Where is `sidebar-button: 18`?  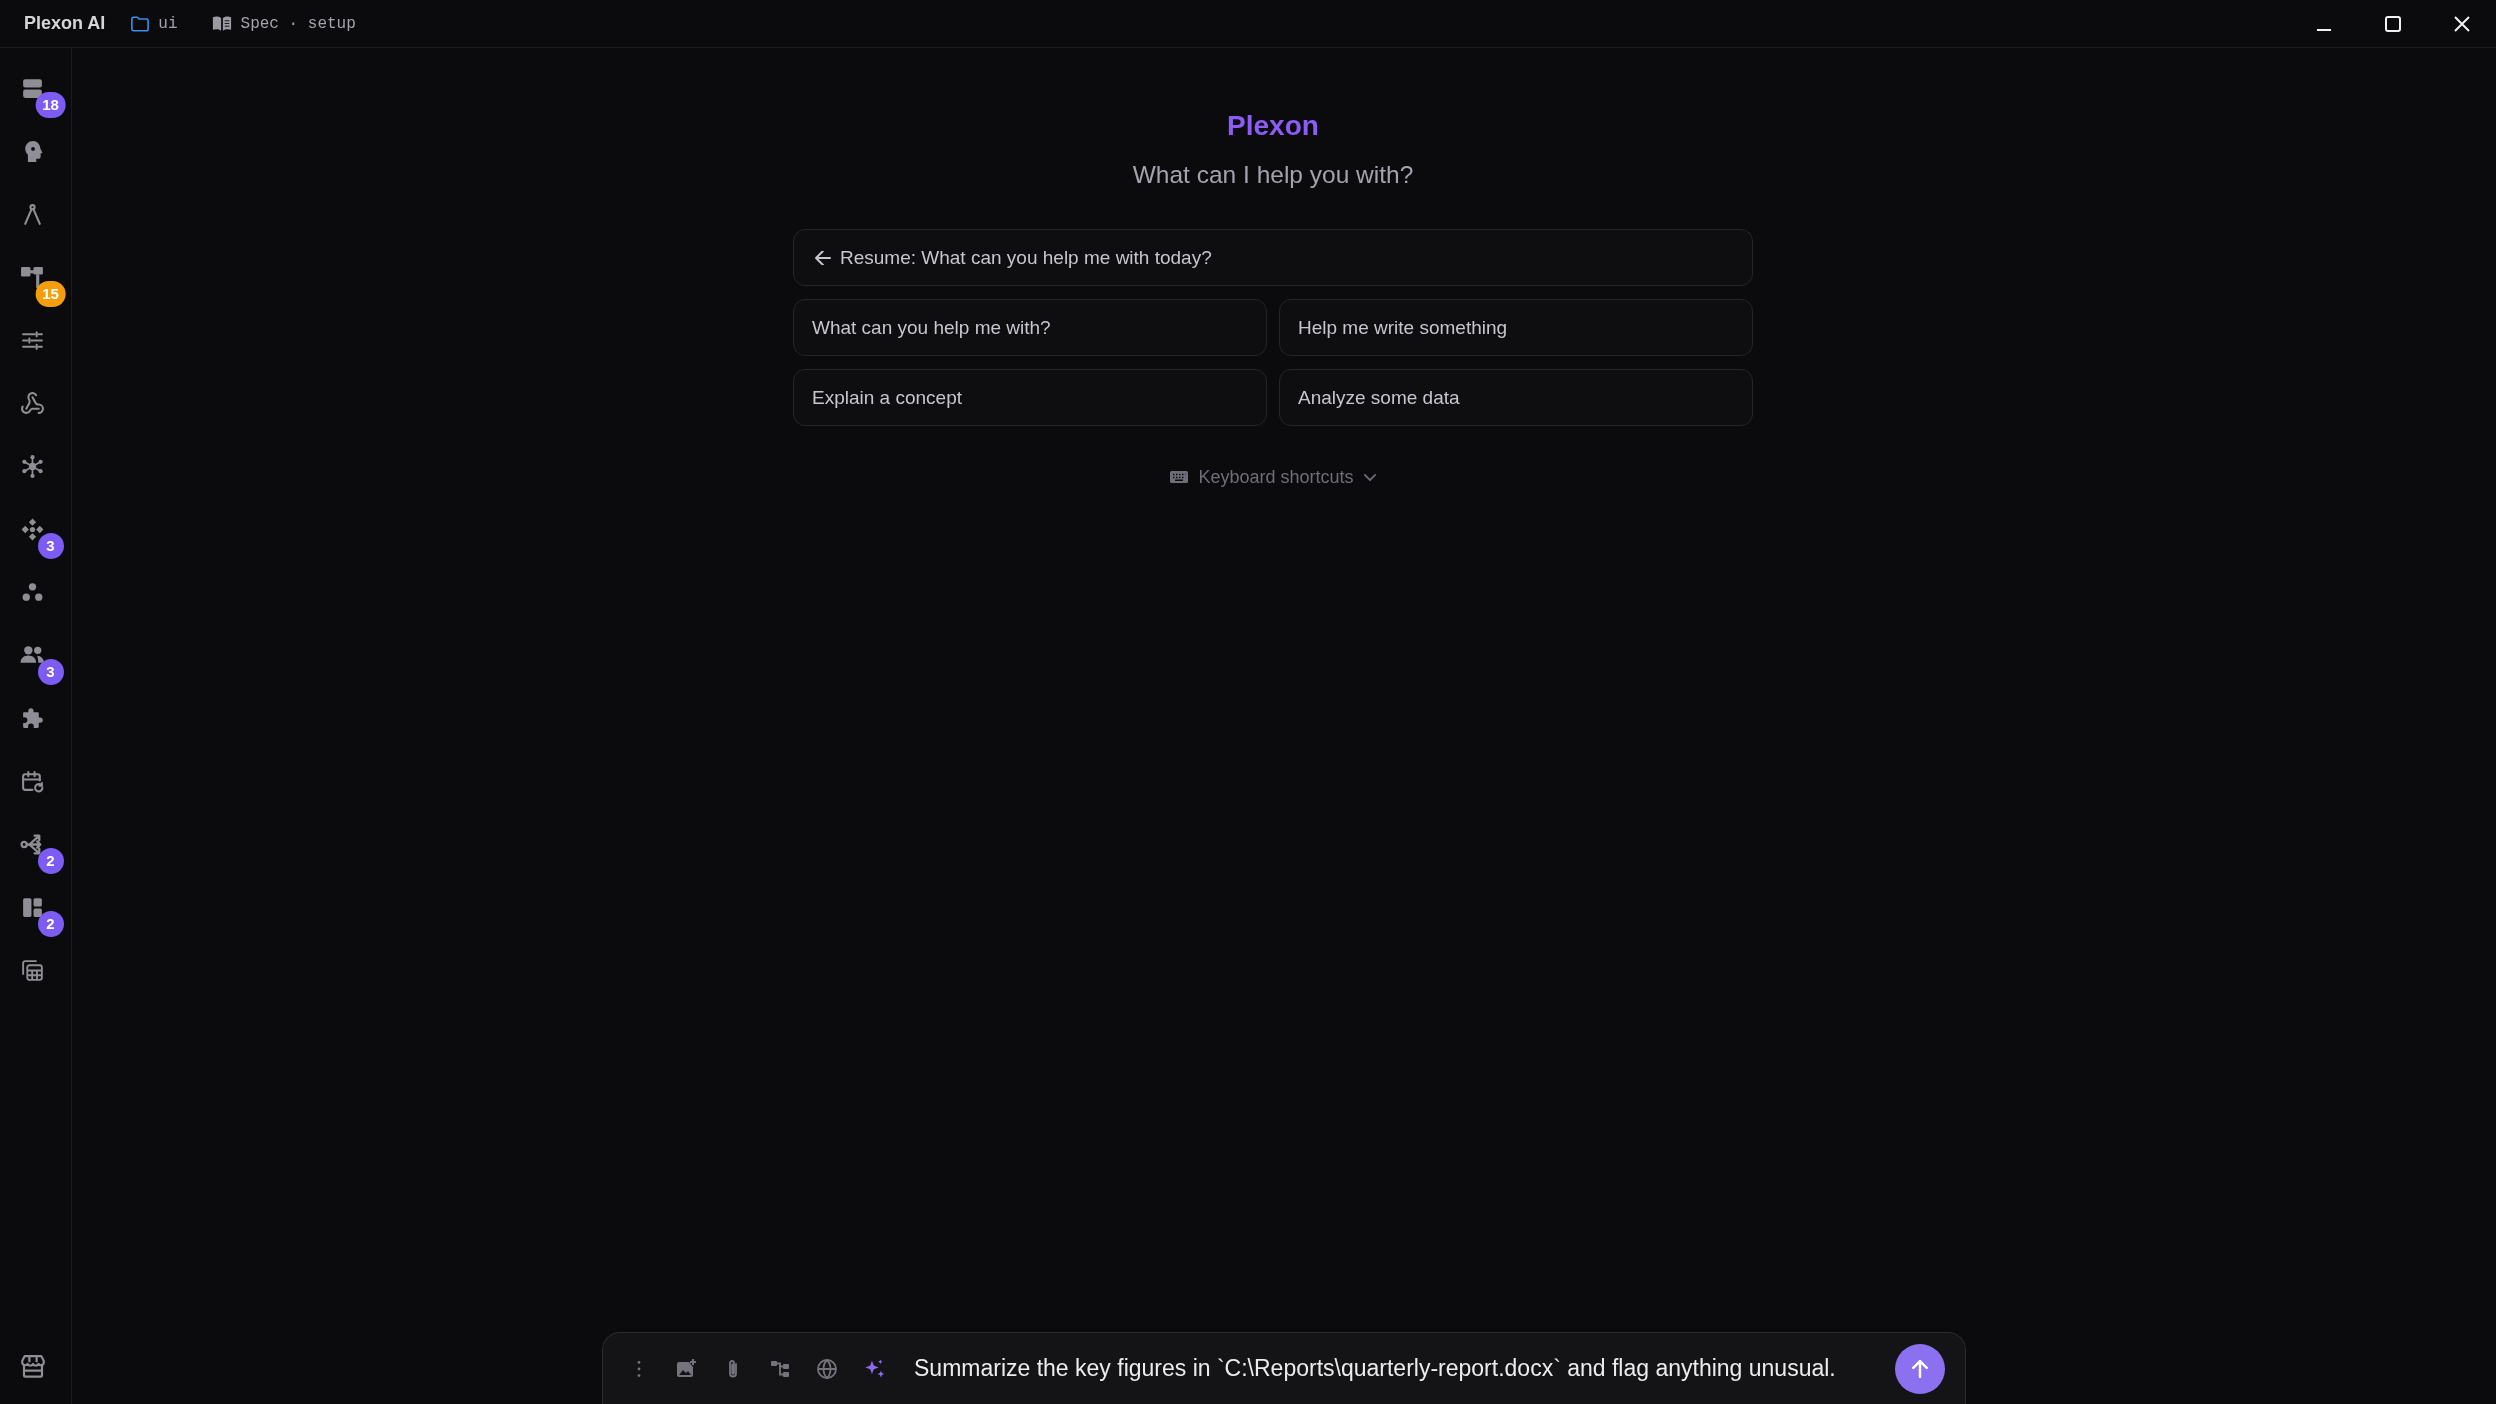
sidebar-button: 18 is located at coordinates (35, 88).